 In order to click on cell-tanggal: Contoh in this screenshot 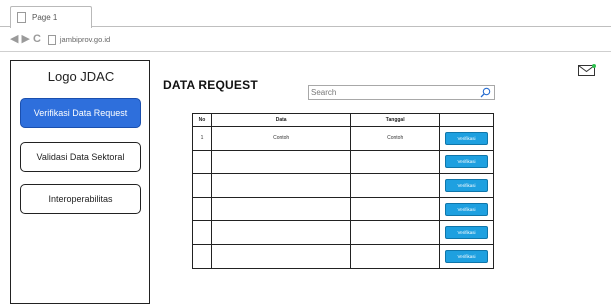, I will do `click(395, 138)`.